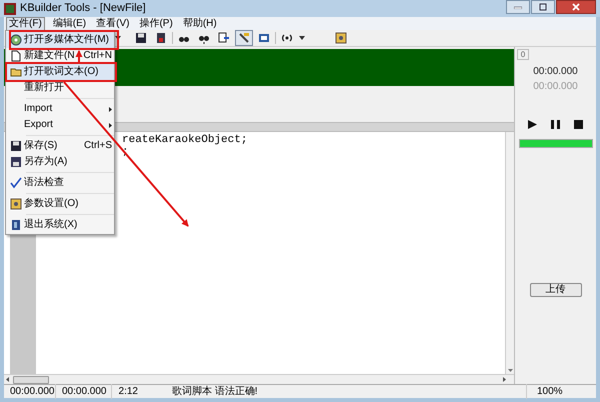  Describe the element at coordinates (10, 8) in the screenshot. I see `app-logo-icon` at that location.